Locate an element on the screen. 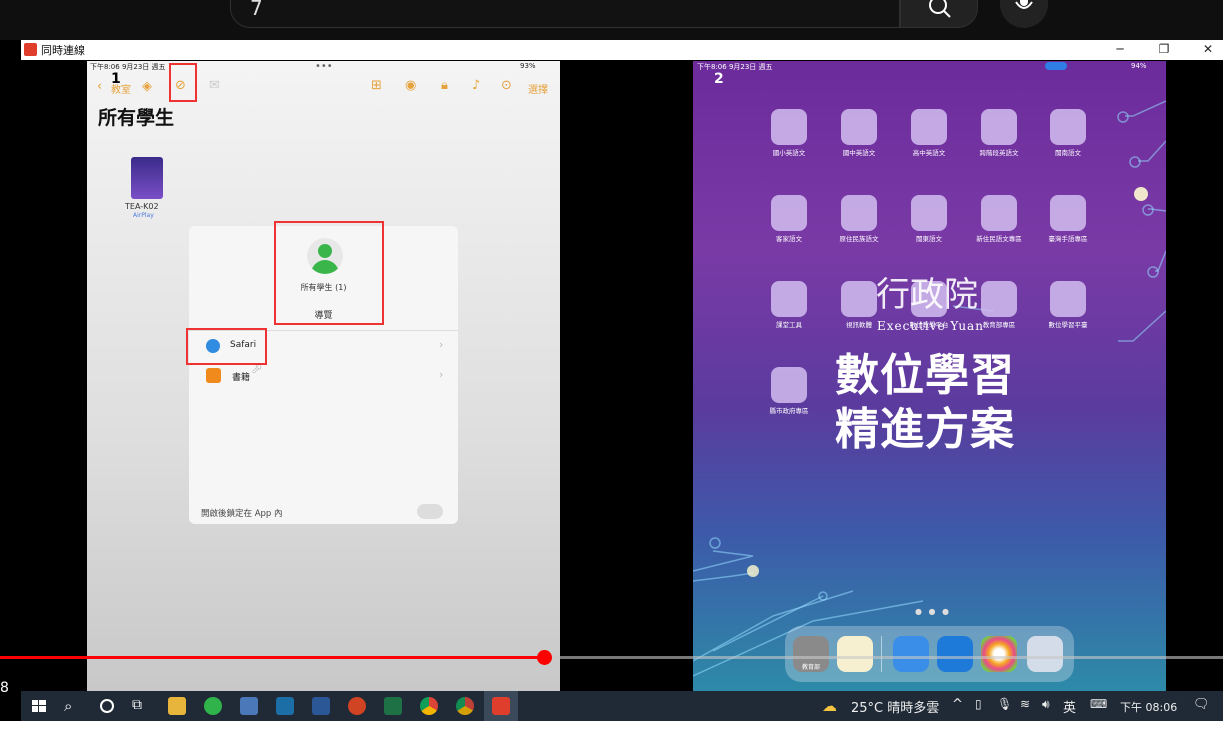 Image resolution: width=1223 pixels, height=736 pixels. app-folder-label: 縣市政府專區 is located at coordinates (789, 411).